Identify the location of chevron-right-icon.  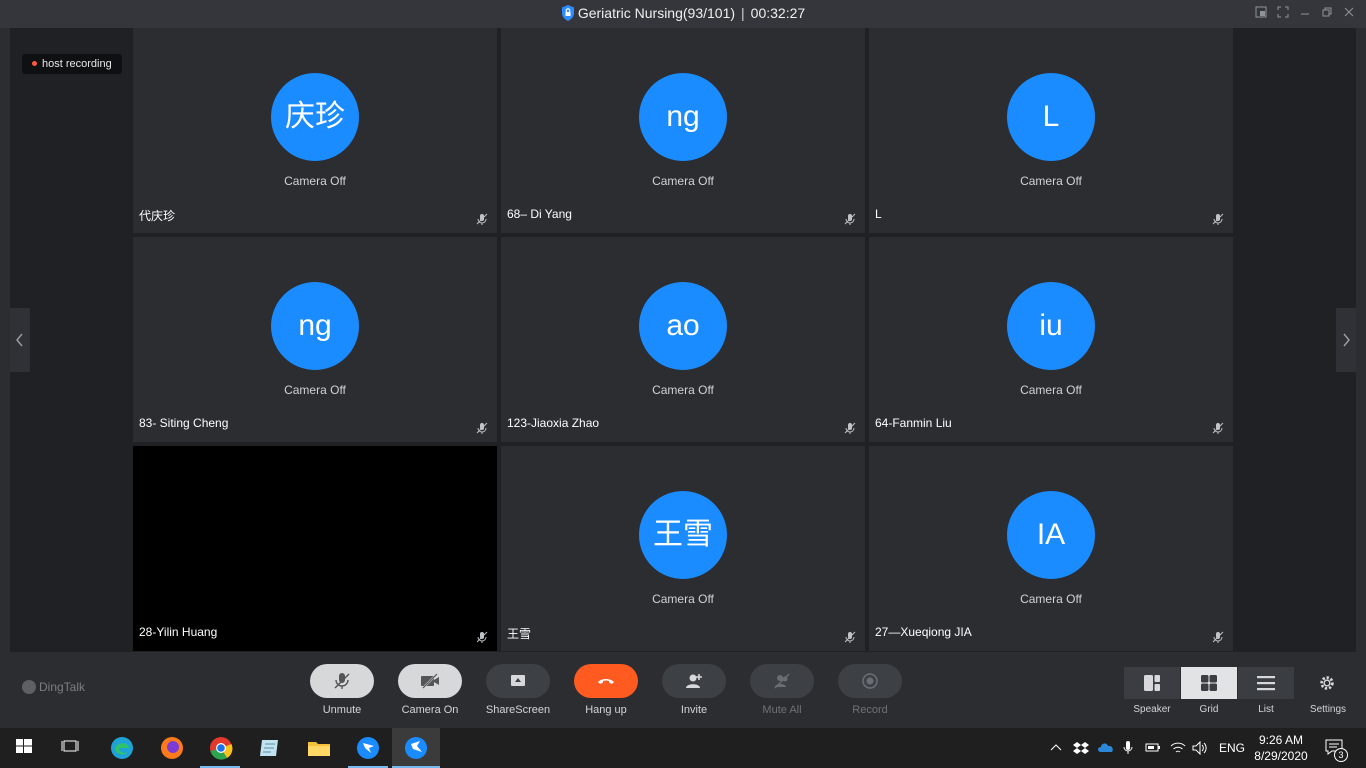
(1346, 340).